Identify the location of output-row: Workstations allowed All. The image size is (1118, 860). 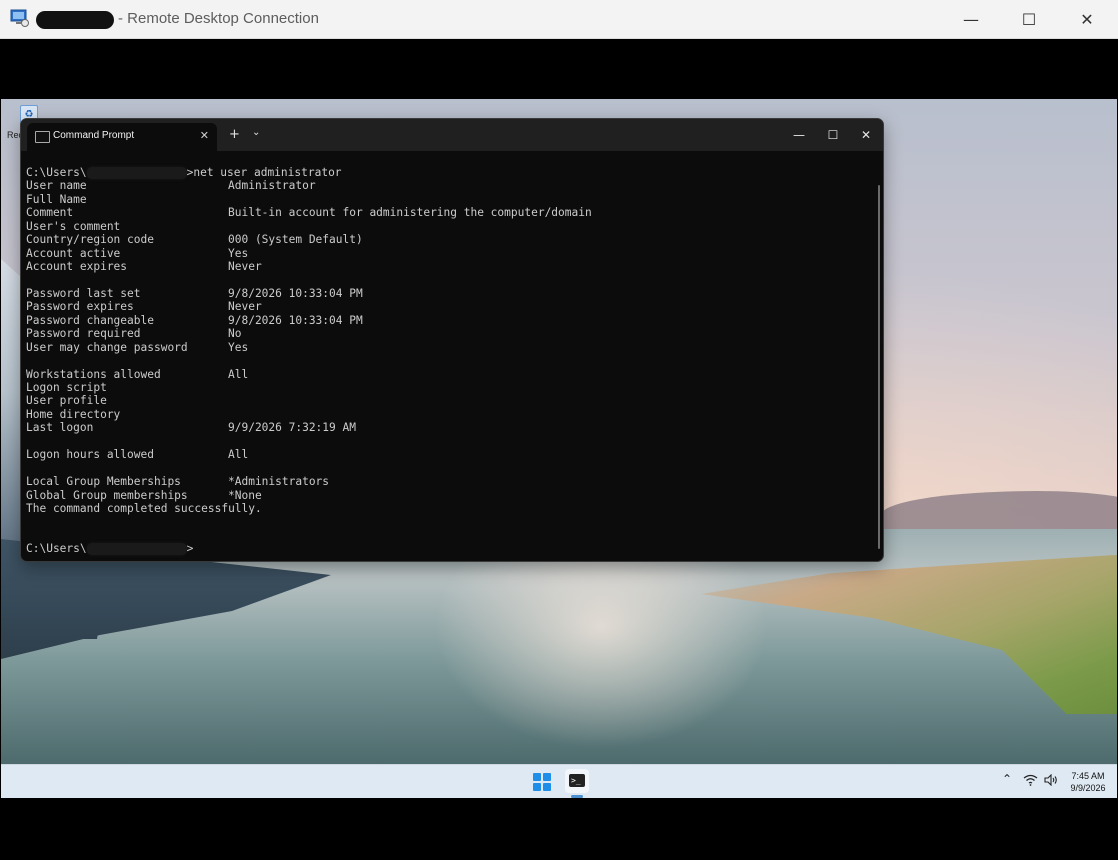
(448, 374).